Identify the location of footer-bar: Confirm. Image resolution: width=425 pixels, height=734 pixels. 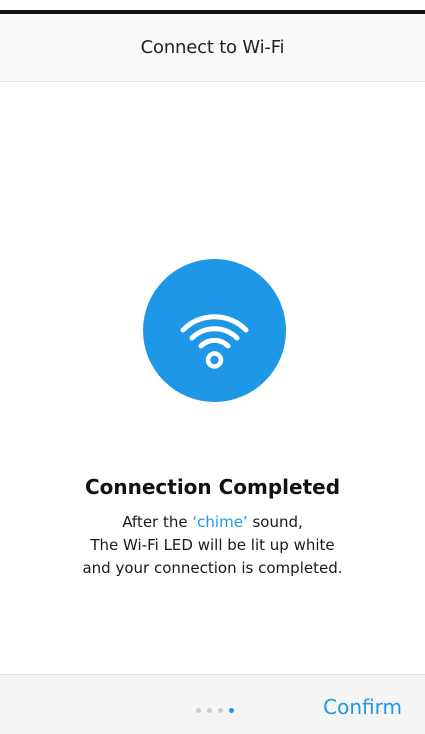
(212, 704).